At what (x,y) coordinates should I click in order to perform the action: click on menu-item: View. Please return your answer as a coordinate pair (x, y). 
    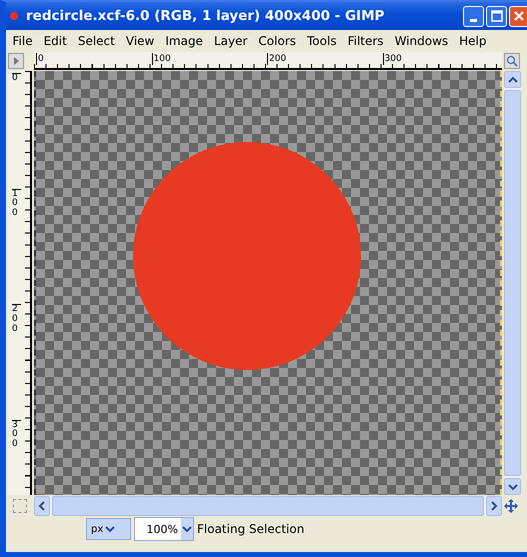
    Looking at the image, I should click on (140, 41).